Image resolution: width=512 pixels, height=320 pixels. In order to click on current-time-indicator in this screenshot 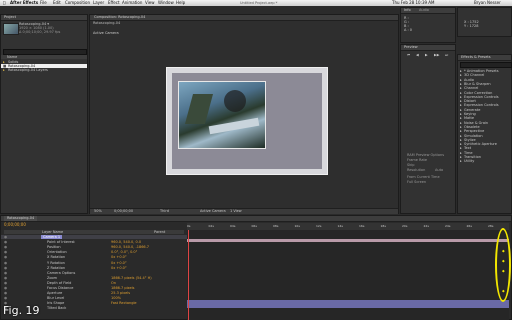, I will do `click(188, 275)`.